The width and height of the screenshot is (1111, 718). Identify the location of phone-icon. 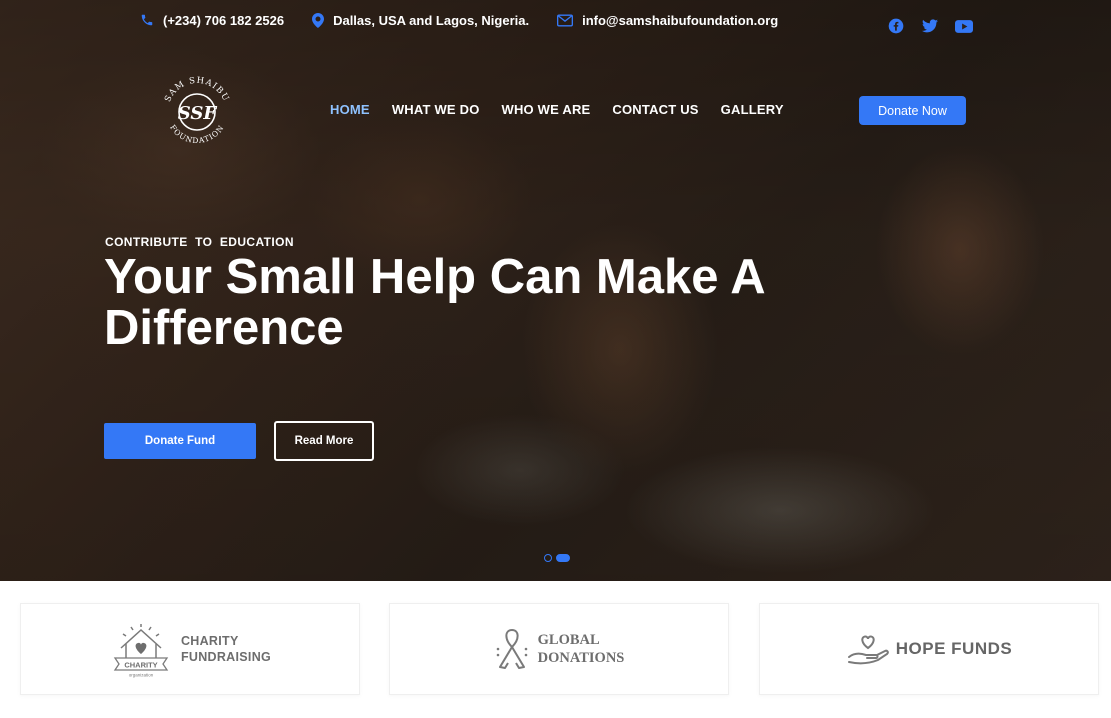
(147, 20).